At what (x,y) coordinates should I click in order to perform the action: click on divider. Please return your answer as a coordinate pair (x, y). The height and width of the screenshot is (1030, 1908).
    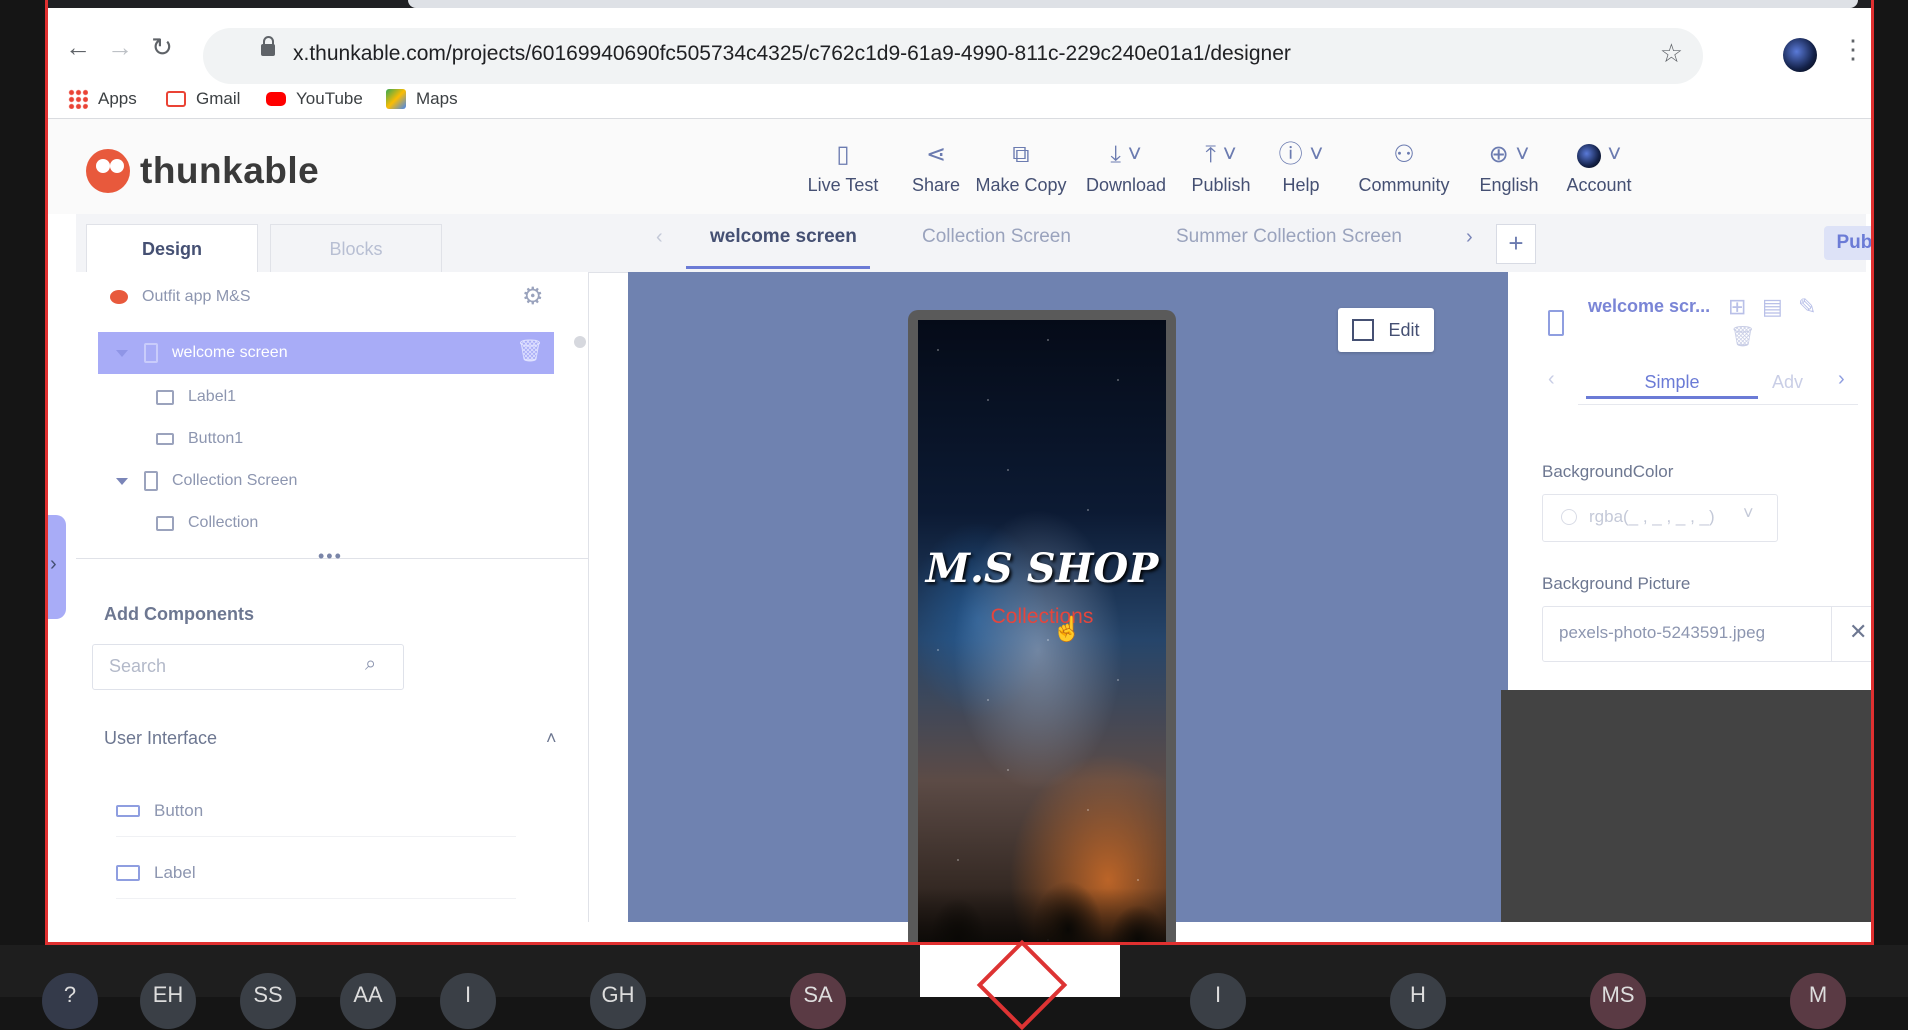
    Looking at the image, I should click on (1718, 404).